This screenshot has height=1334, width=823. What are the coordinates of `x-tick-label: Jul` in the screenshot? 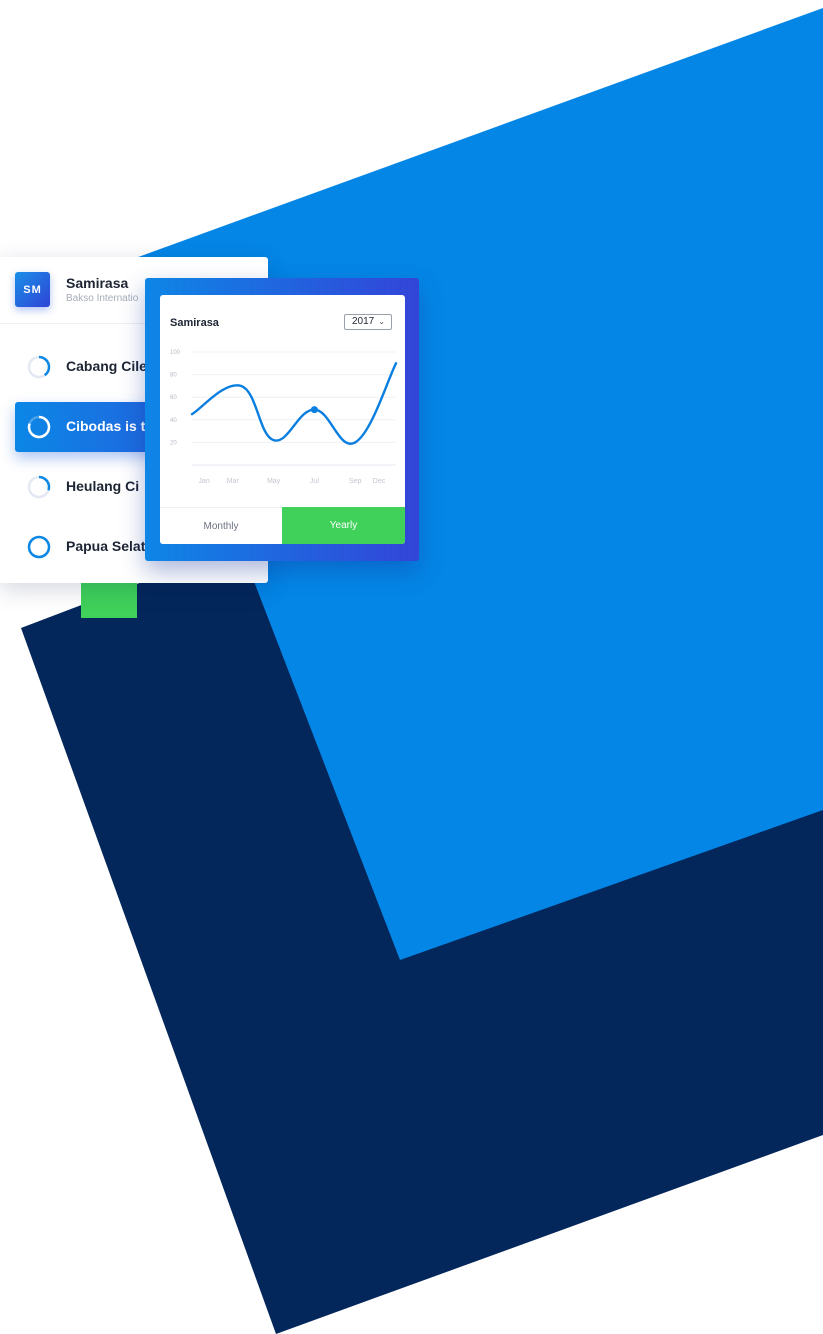 It's located at (314, 481).